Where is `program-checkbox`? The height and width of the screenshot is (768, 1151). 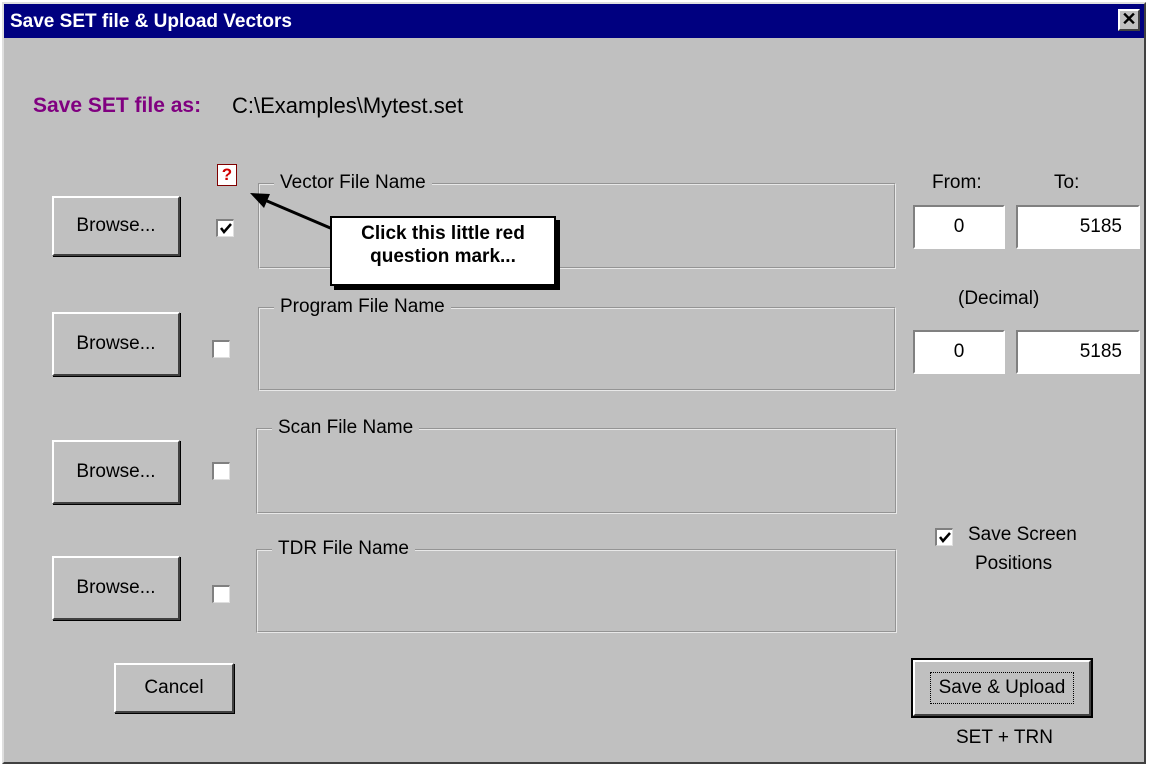 program-checkbox is located at coordinates (221, 349).